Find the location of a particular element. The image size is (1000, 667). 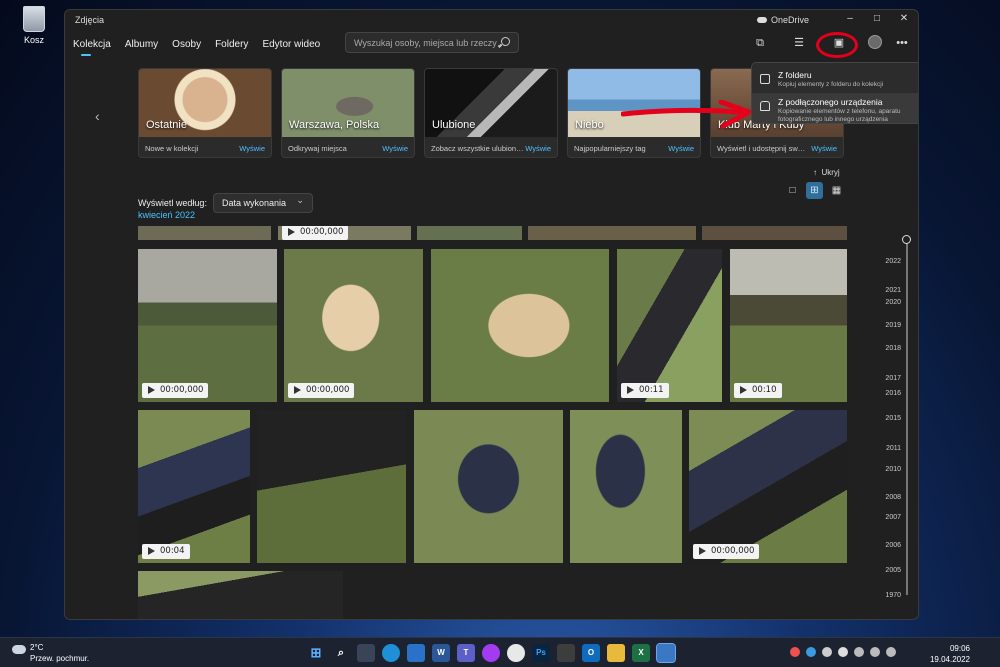

timeline-year: 2015 is located at coordinates (893, 418).